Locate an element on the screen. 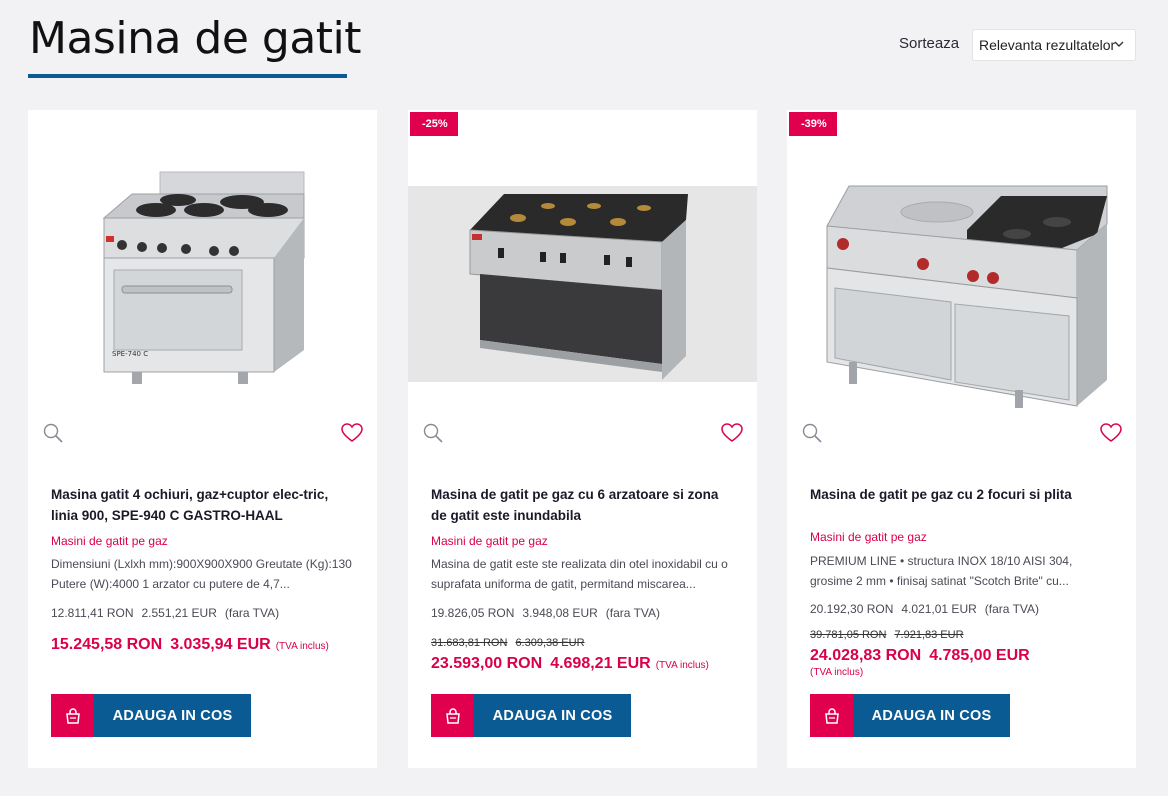 The width and height of the screenshot is (1168, 796). net-price: 12.811,41 RON 2.551,21 EUR (fara TVA) is located at coordinates (169, 613).